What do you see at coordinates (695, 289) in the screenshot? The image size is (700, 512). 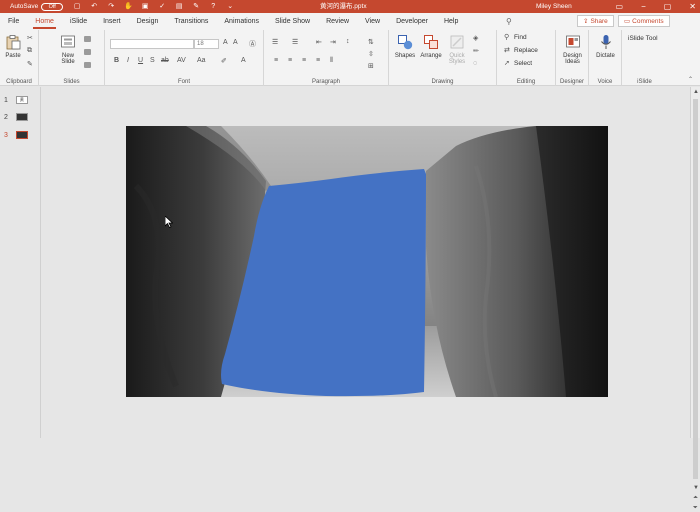 I see `scroll-thumb` at bounding box center [695, 289].